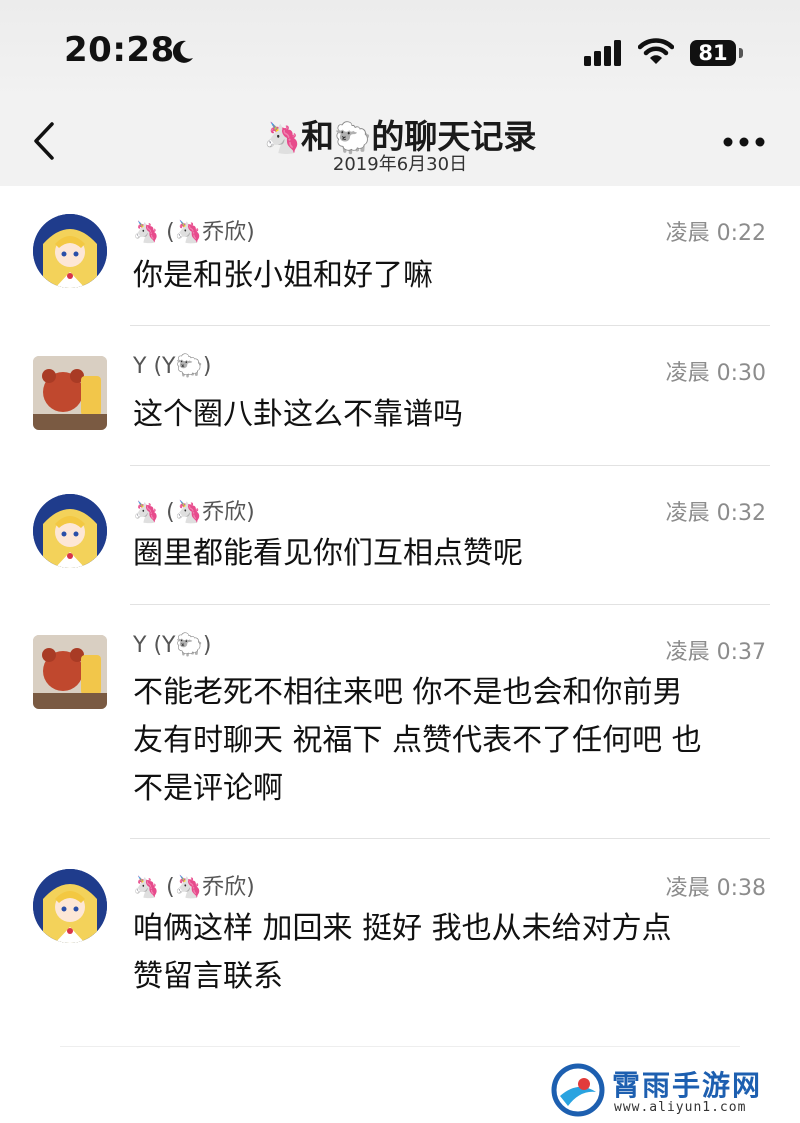  Describe the element at coordinates (182, 51) in the screenshot. I see `moon-icon` at that location.